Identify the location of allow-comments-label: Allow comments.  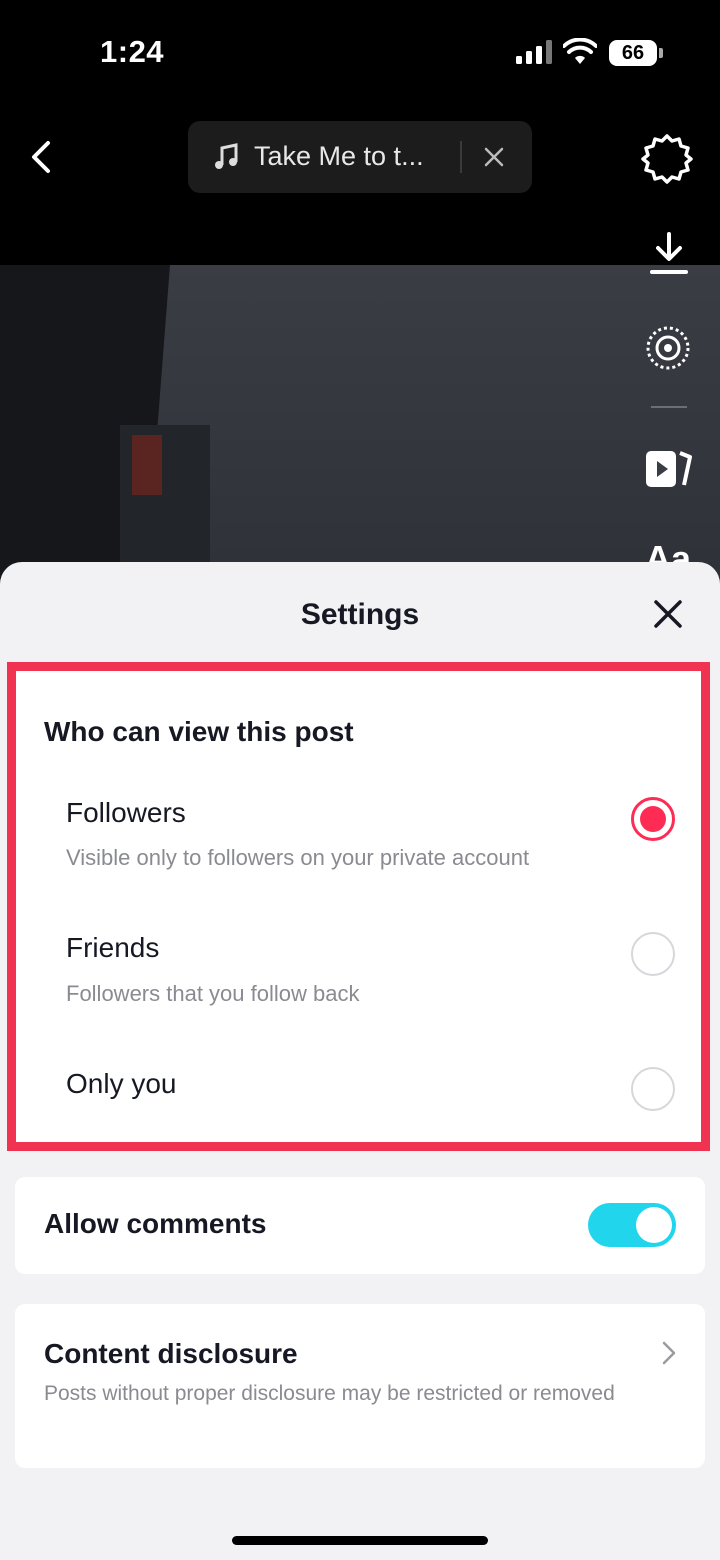
(155, 1223).